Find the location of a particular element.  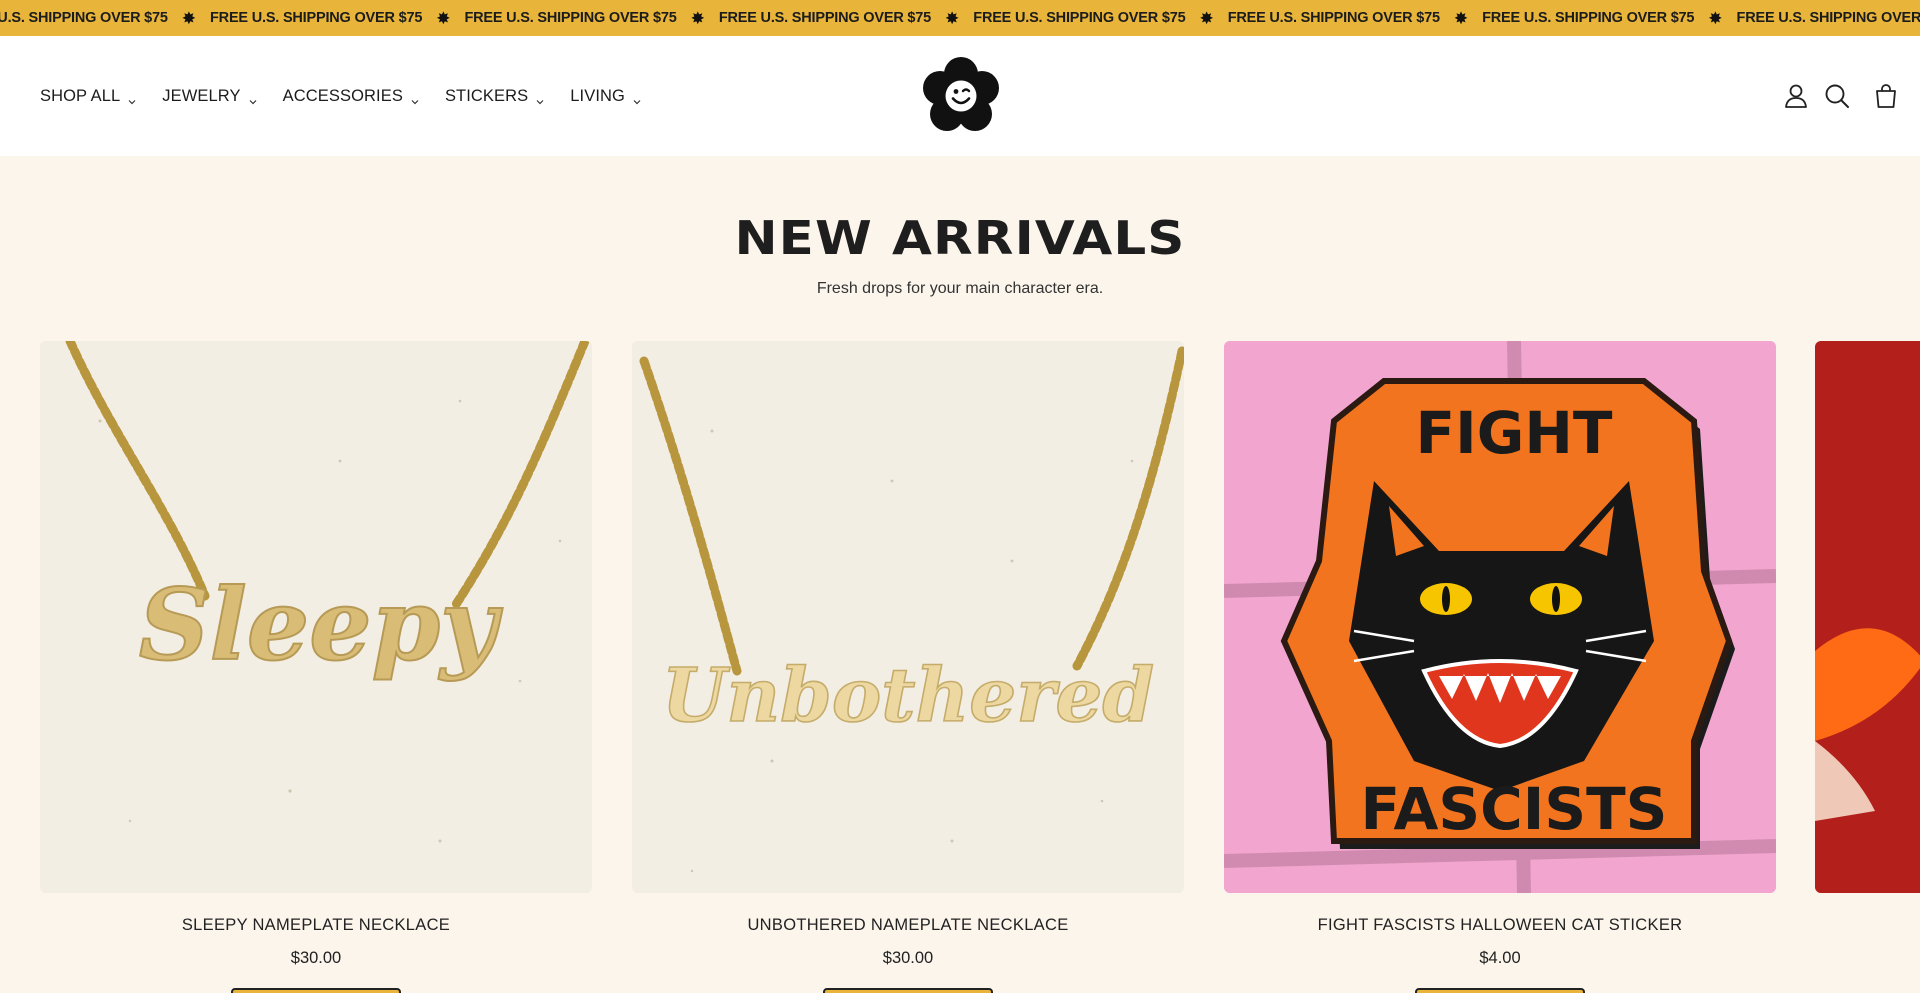

nav-item-label: STICKERS is located at coordinates (486, 95).